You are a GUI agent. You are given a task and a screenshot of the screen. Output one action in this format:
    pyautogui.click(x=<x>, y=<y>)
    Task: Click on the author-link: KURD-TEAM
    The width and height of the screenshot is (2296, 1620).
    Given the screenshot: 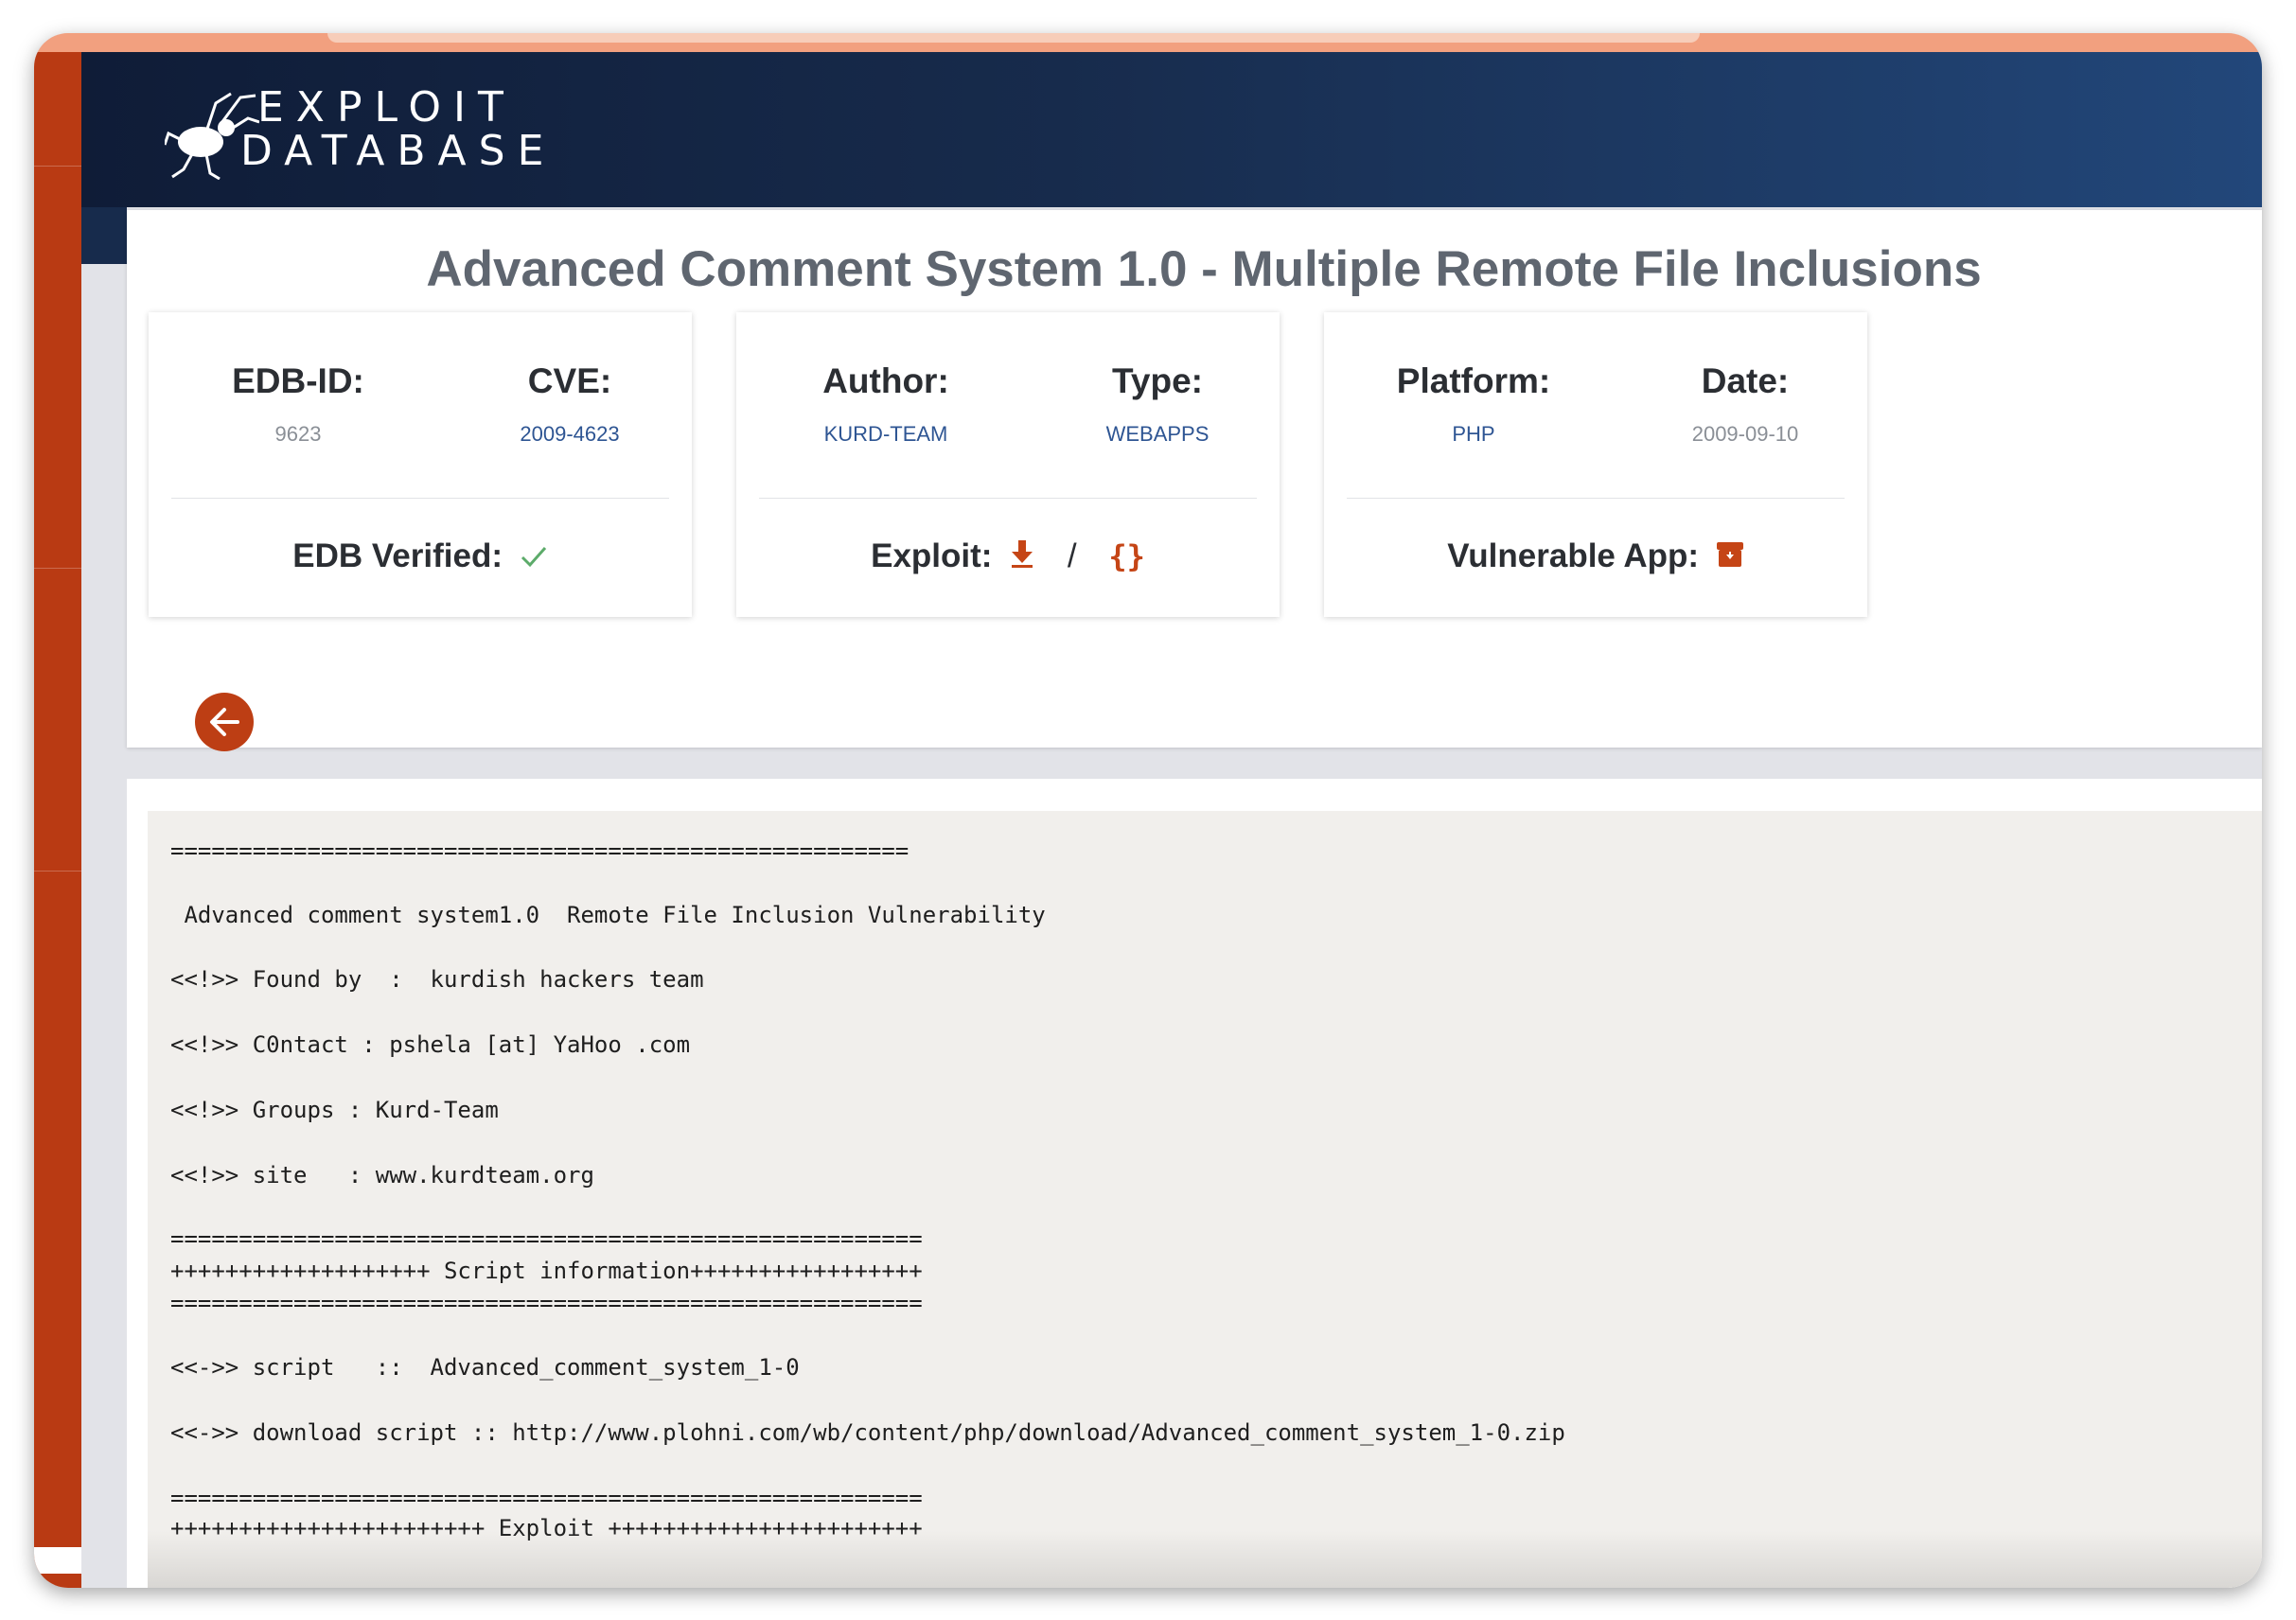 What is the action you would take?
    pyautogui.click(x=886, y=434)
    